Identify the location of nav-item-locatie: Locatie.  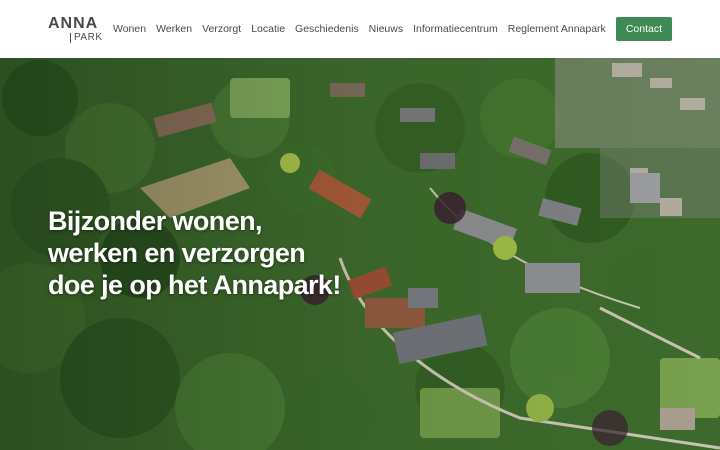
(268, 29).